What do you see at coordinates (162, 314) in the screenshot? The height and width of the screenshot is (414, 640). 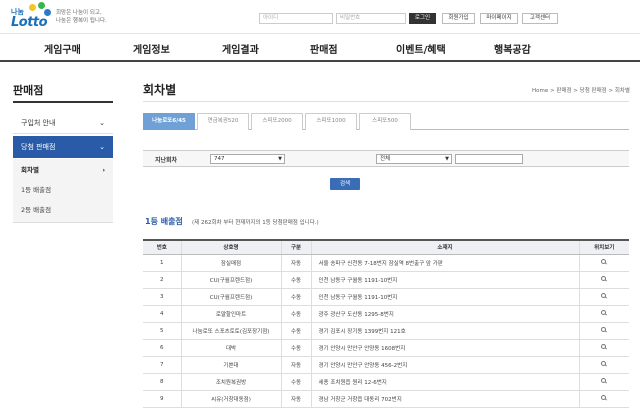 I see `cell-number: 4` at bounding box center [162, 314].